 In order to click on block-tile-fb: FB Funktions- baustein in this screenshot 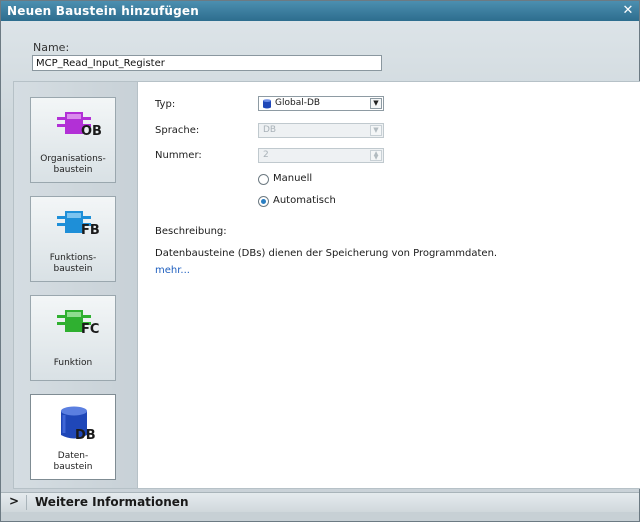, I will do `click(73, 239)`.